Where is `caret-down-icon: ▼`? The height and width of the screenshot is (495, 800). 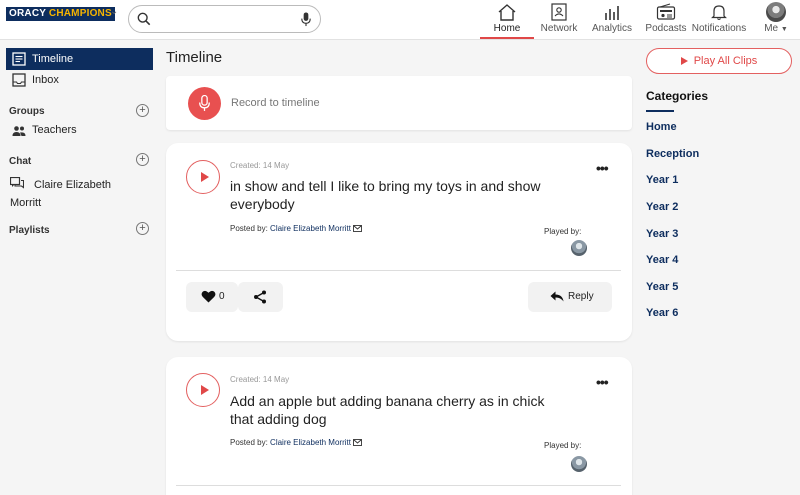 caret-down-icon: ▼ is located at coordinates (784, 29).